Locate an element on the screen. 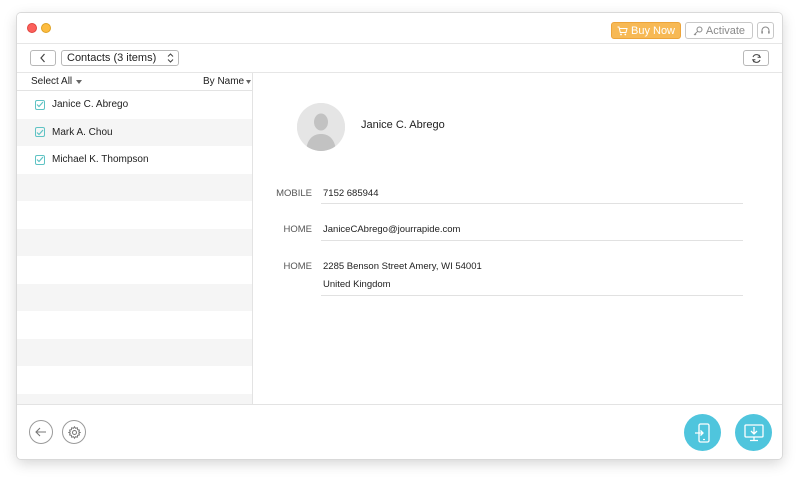  activate-button: Activate is located at coordinates (719, 30).